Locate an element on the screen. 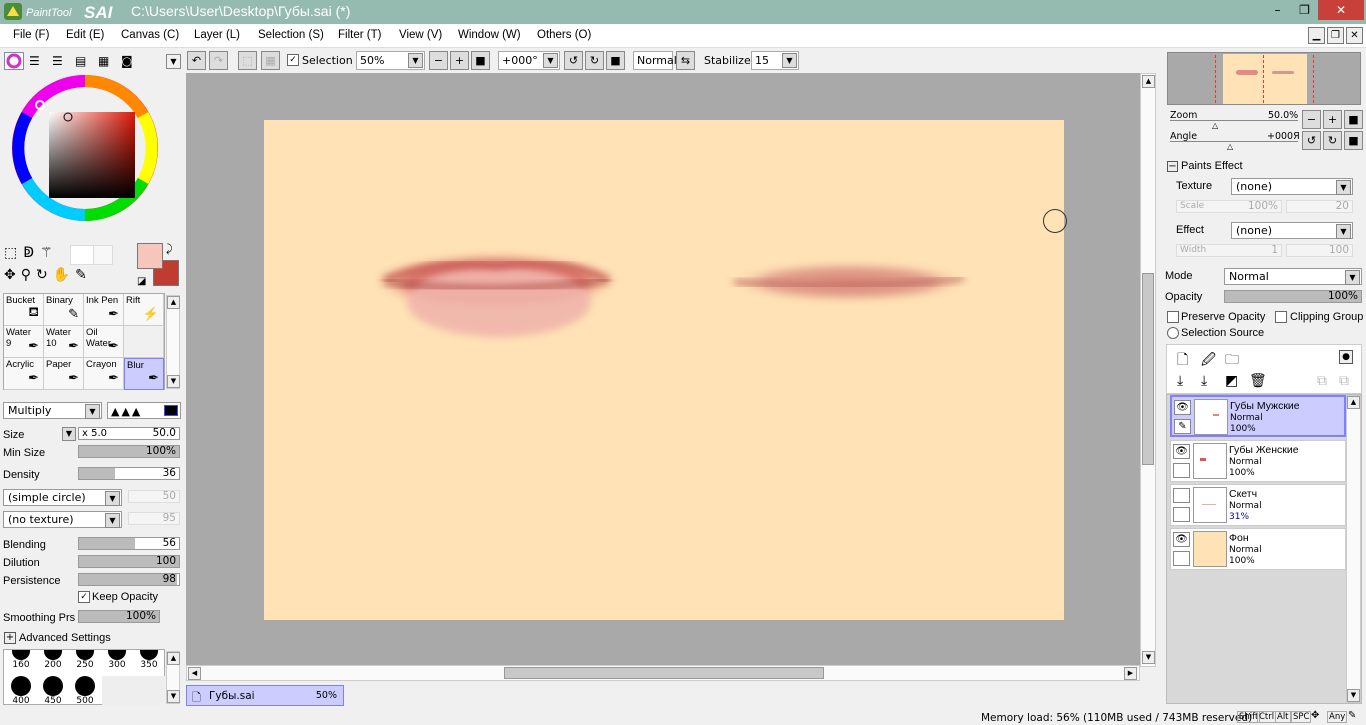  brush-texture-strength: 95 is located at coordinates (154, 518).